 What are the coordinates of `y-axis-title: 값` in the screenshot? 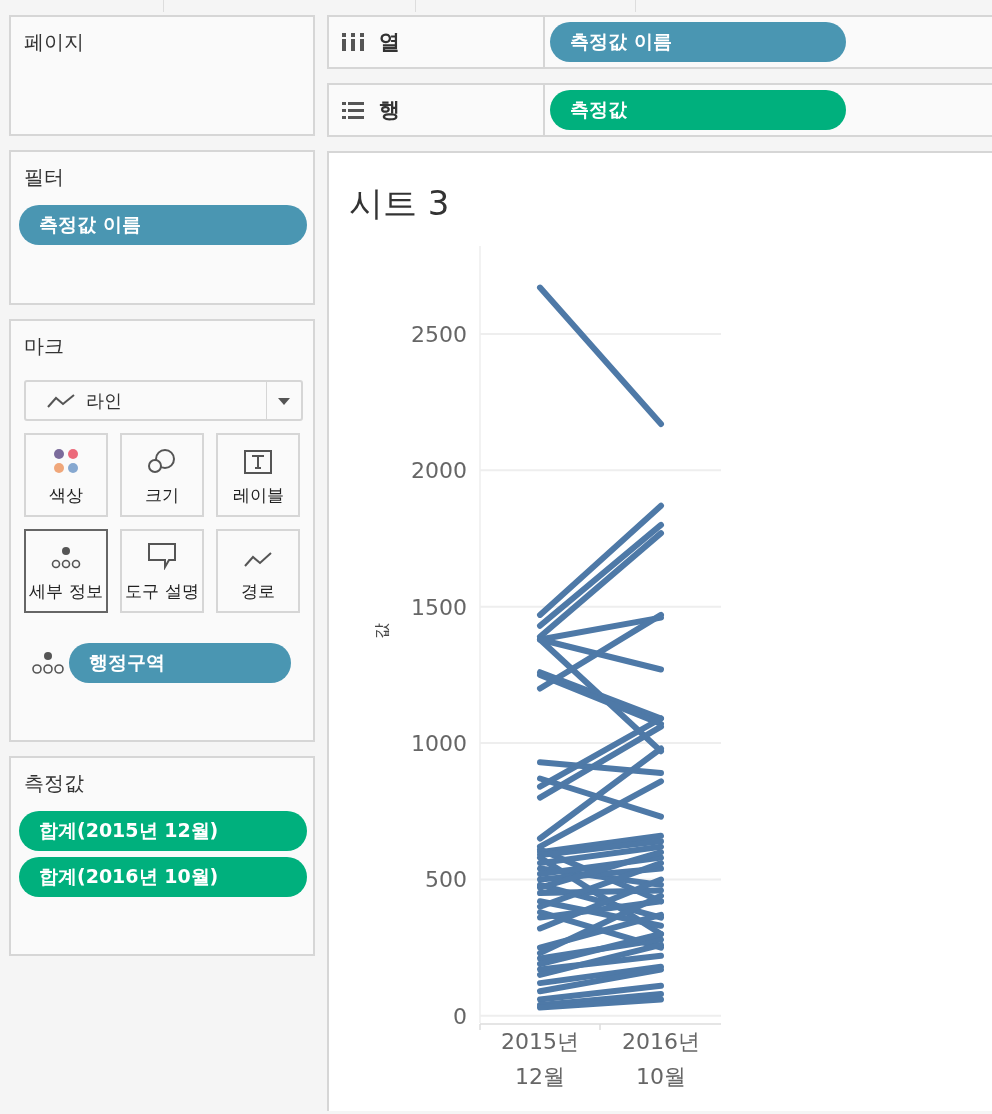 It's located at (381, 631).